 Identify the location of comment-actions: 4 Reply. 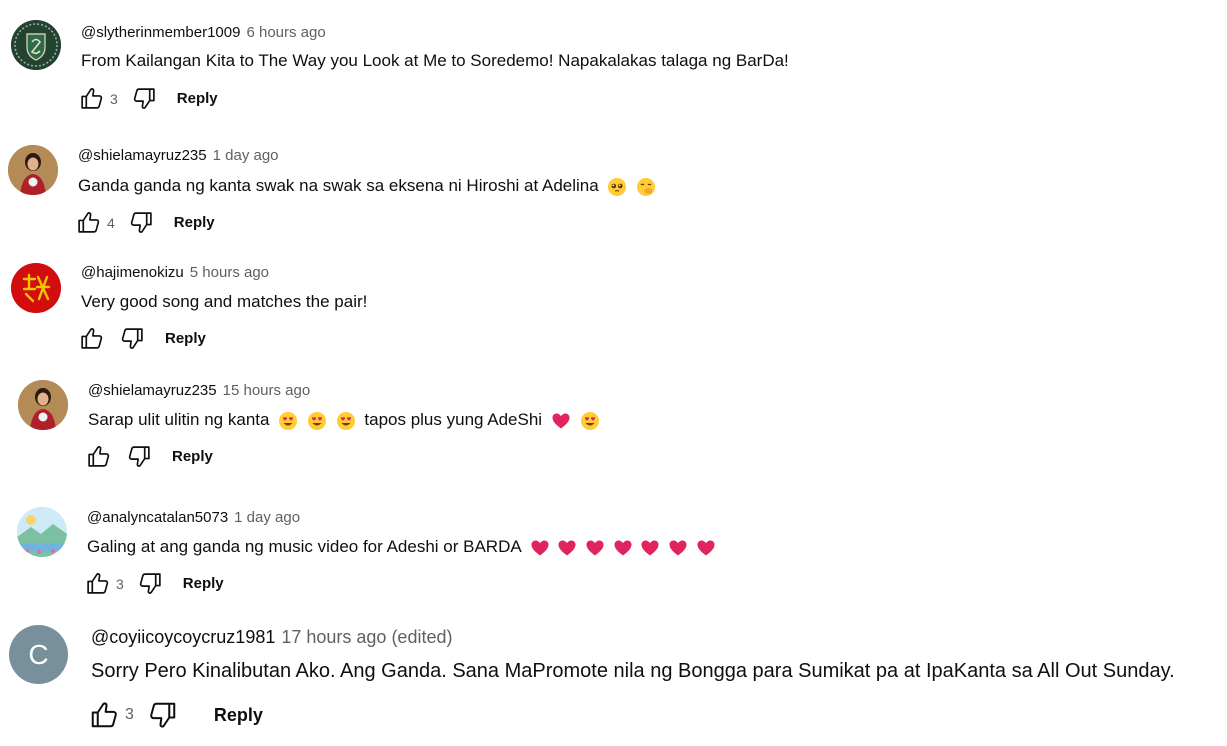
(145, 222).